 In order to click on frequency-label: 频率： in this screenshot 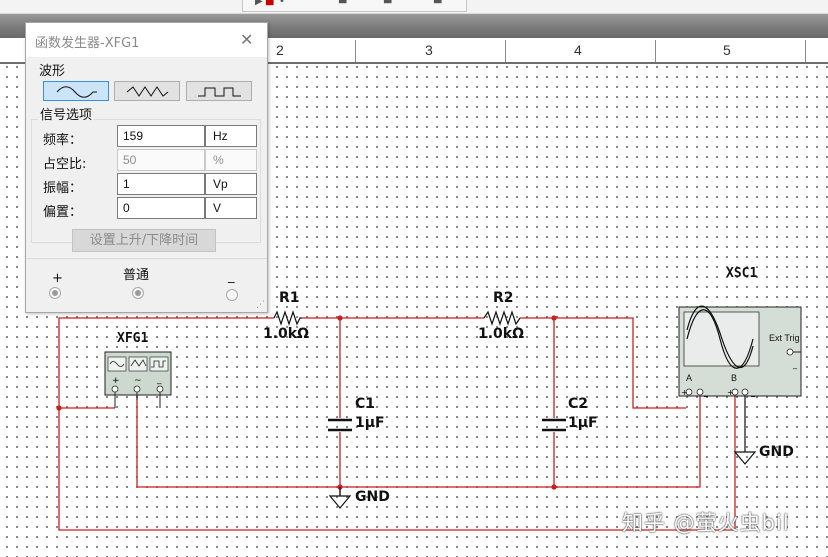, I will do `click(63, 140)`.